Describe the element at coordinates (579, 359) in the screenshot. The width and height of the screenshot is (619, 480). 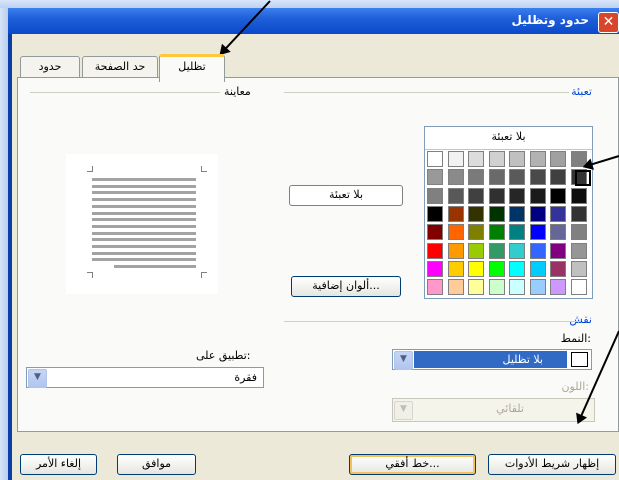
I see `style-swatch` at that location.